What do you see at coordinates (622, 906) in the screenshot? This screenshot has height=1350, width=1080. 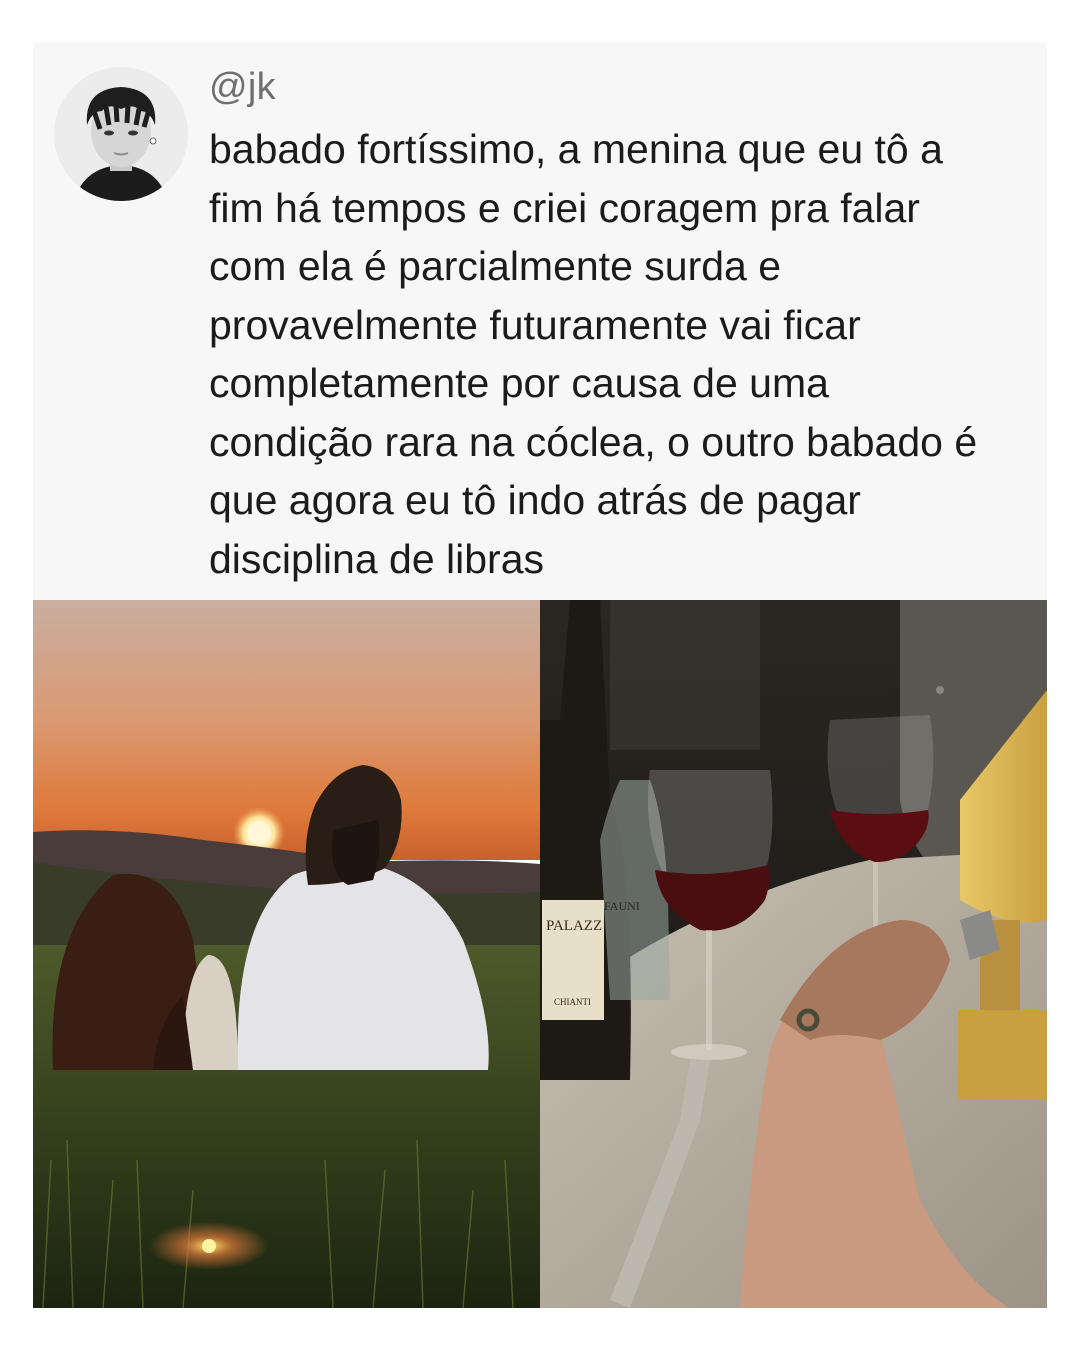 I see `water-bottle-label: FAUNI` at bounding box center [622, 906].